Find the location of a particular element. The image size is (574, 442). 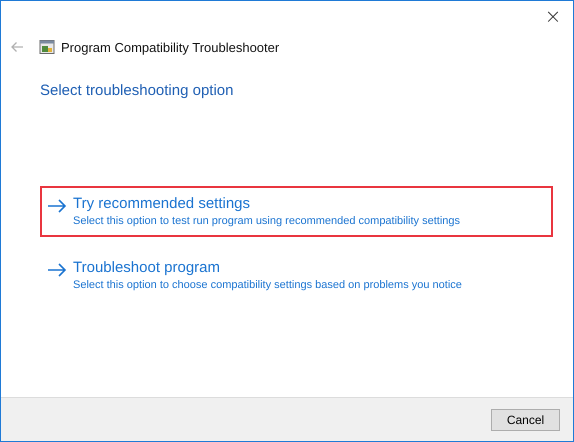

option-description: Select this option to test run program using recommended compatibility settings is located at coordinates (266, 221).